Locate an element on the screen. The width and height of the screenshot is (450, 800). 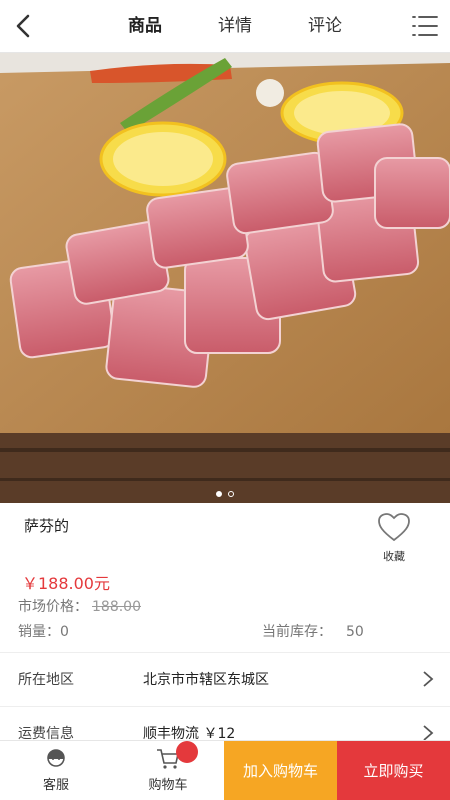
cart-button: 购物车 is located at coordinates (168, 770).